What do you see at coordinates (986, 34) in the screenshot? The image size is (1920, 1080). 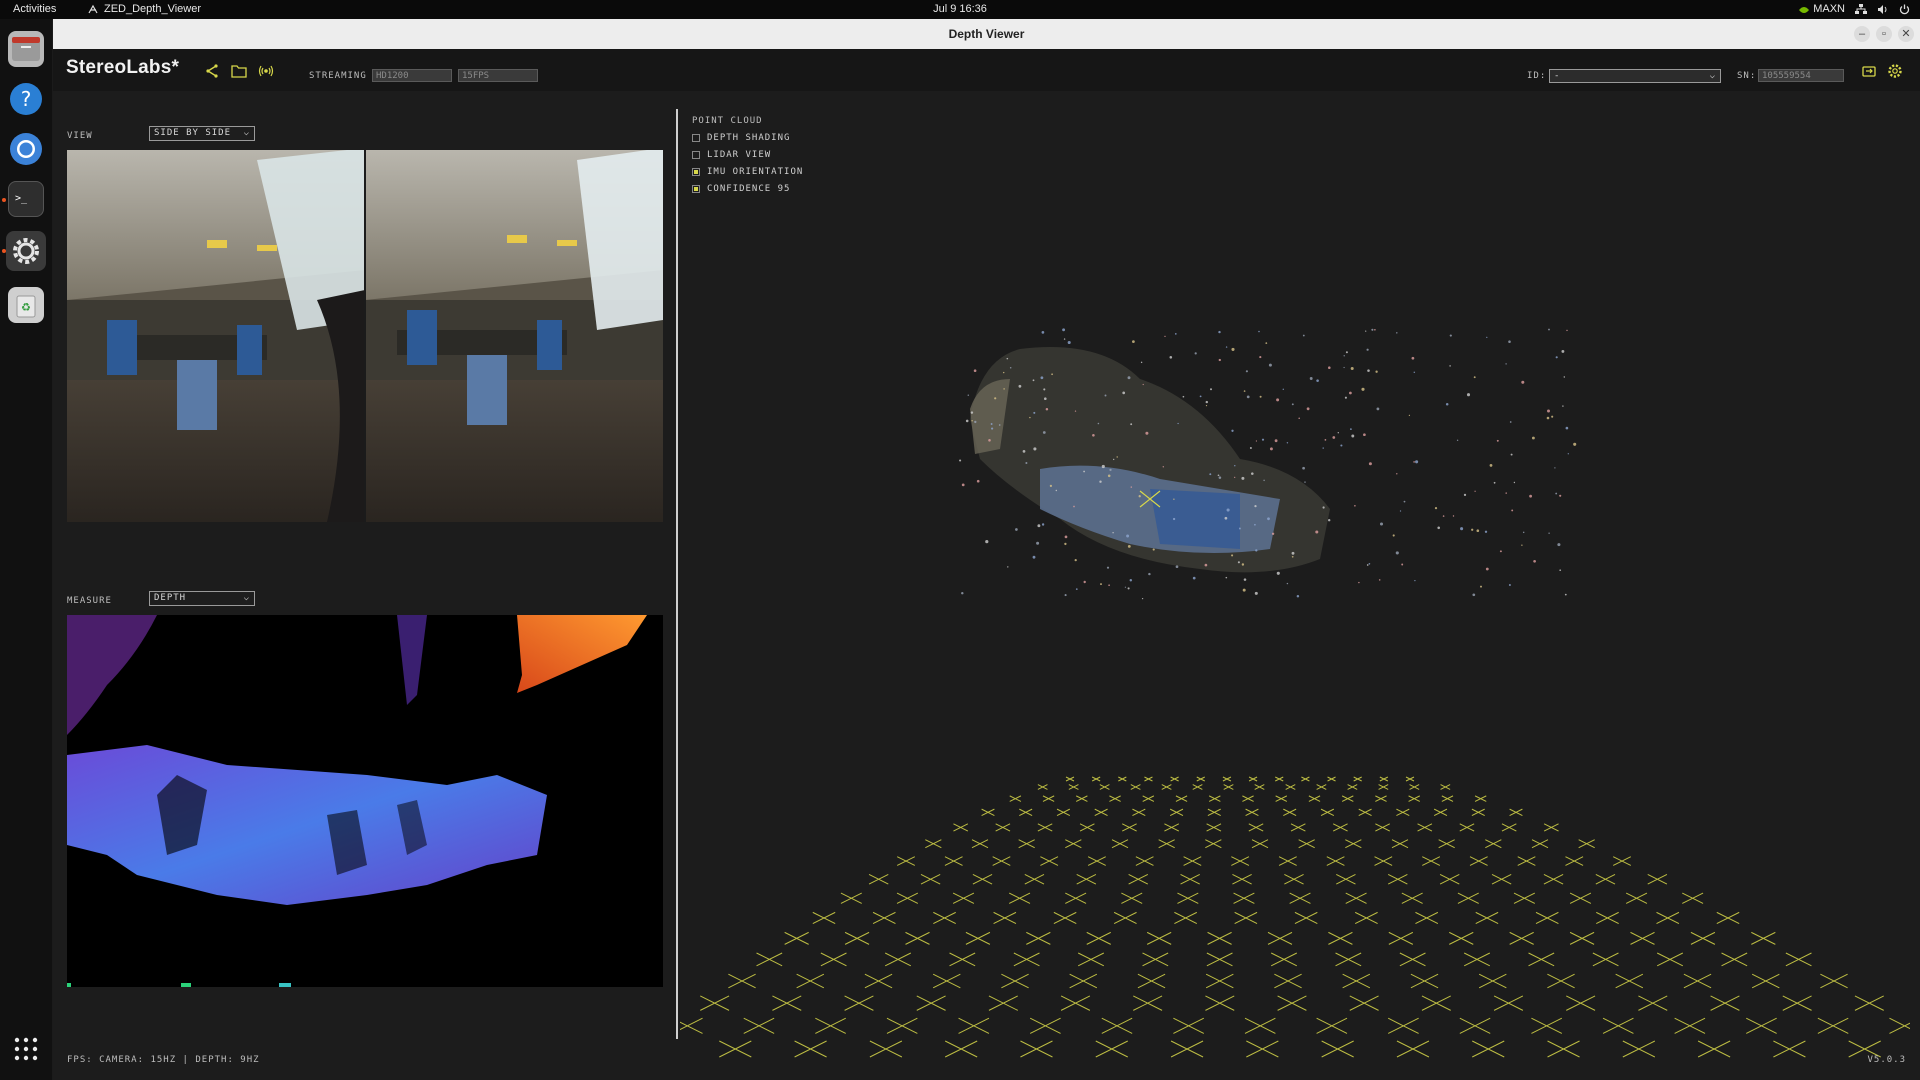 I see `window-titlebar: Depth Viewer – ▫ ✕` at bounding box center [986, 34].